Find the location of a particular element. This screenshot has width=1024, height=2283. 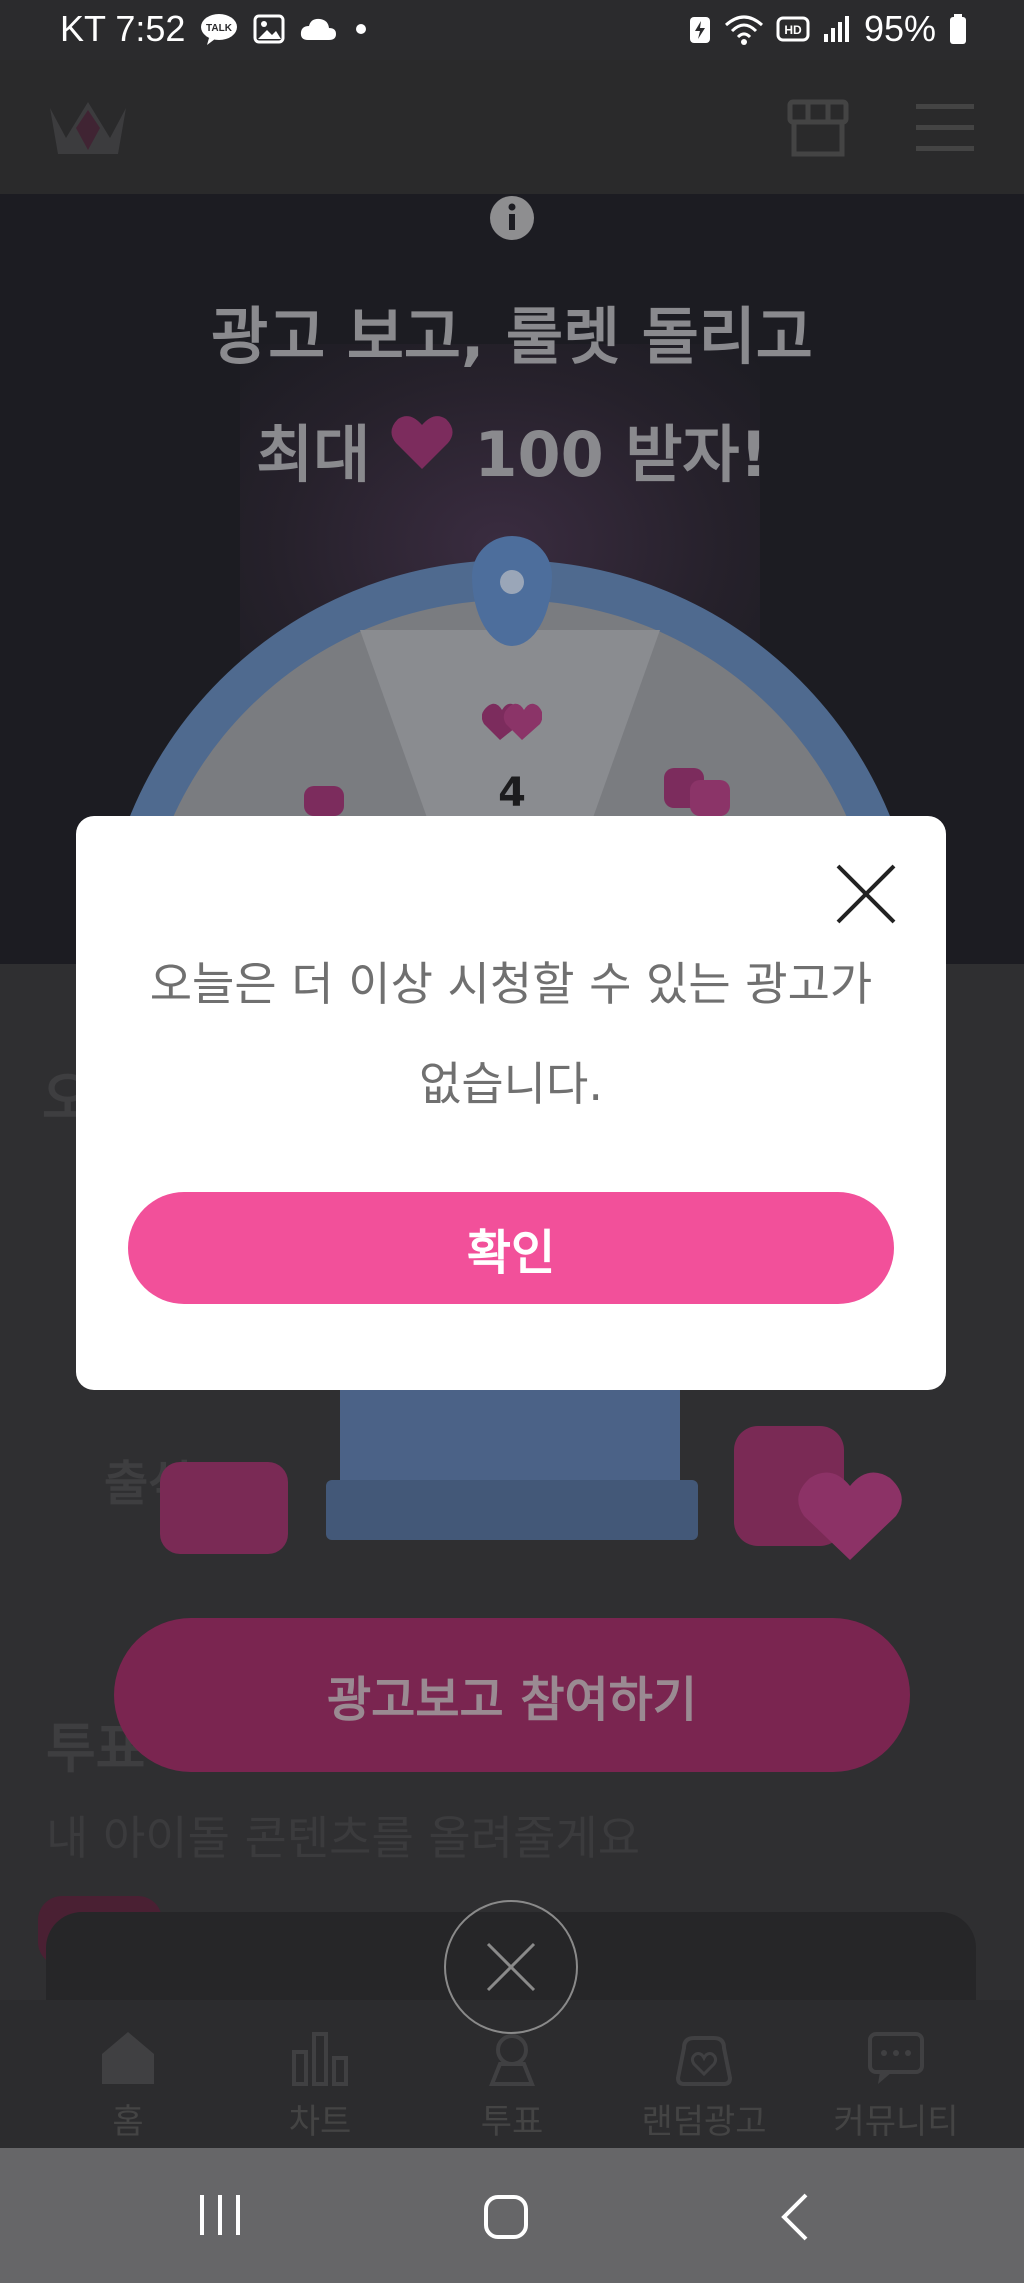

hero-title-line2: 최대 100 받자! is located at coordinates (512, 449).